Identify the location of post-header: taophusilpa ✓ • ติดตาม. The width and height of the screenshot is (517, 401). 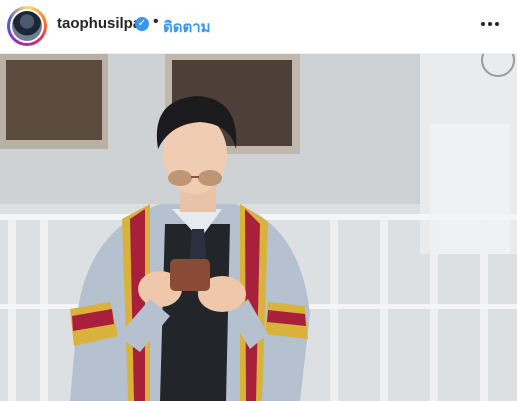
(258, 27).